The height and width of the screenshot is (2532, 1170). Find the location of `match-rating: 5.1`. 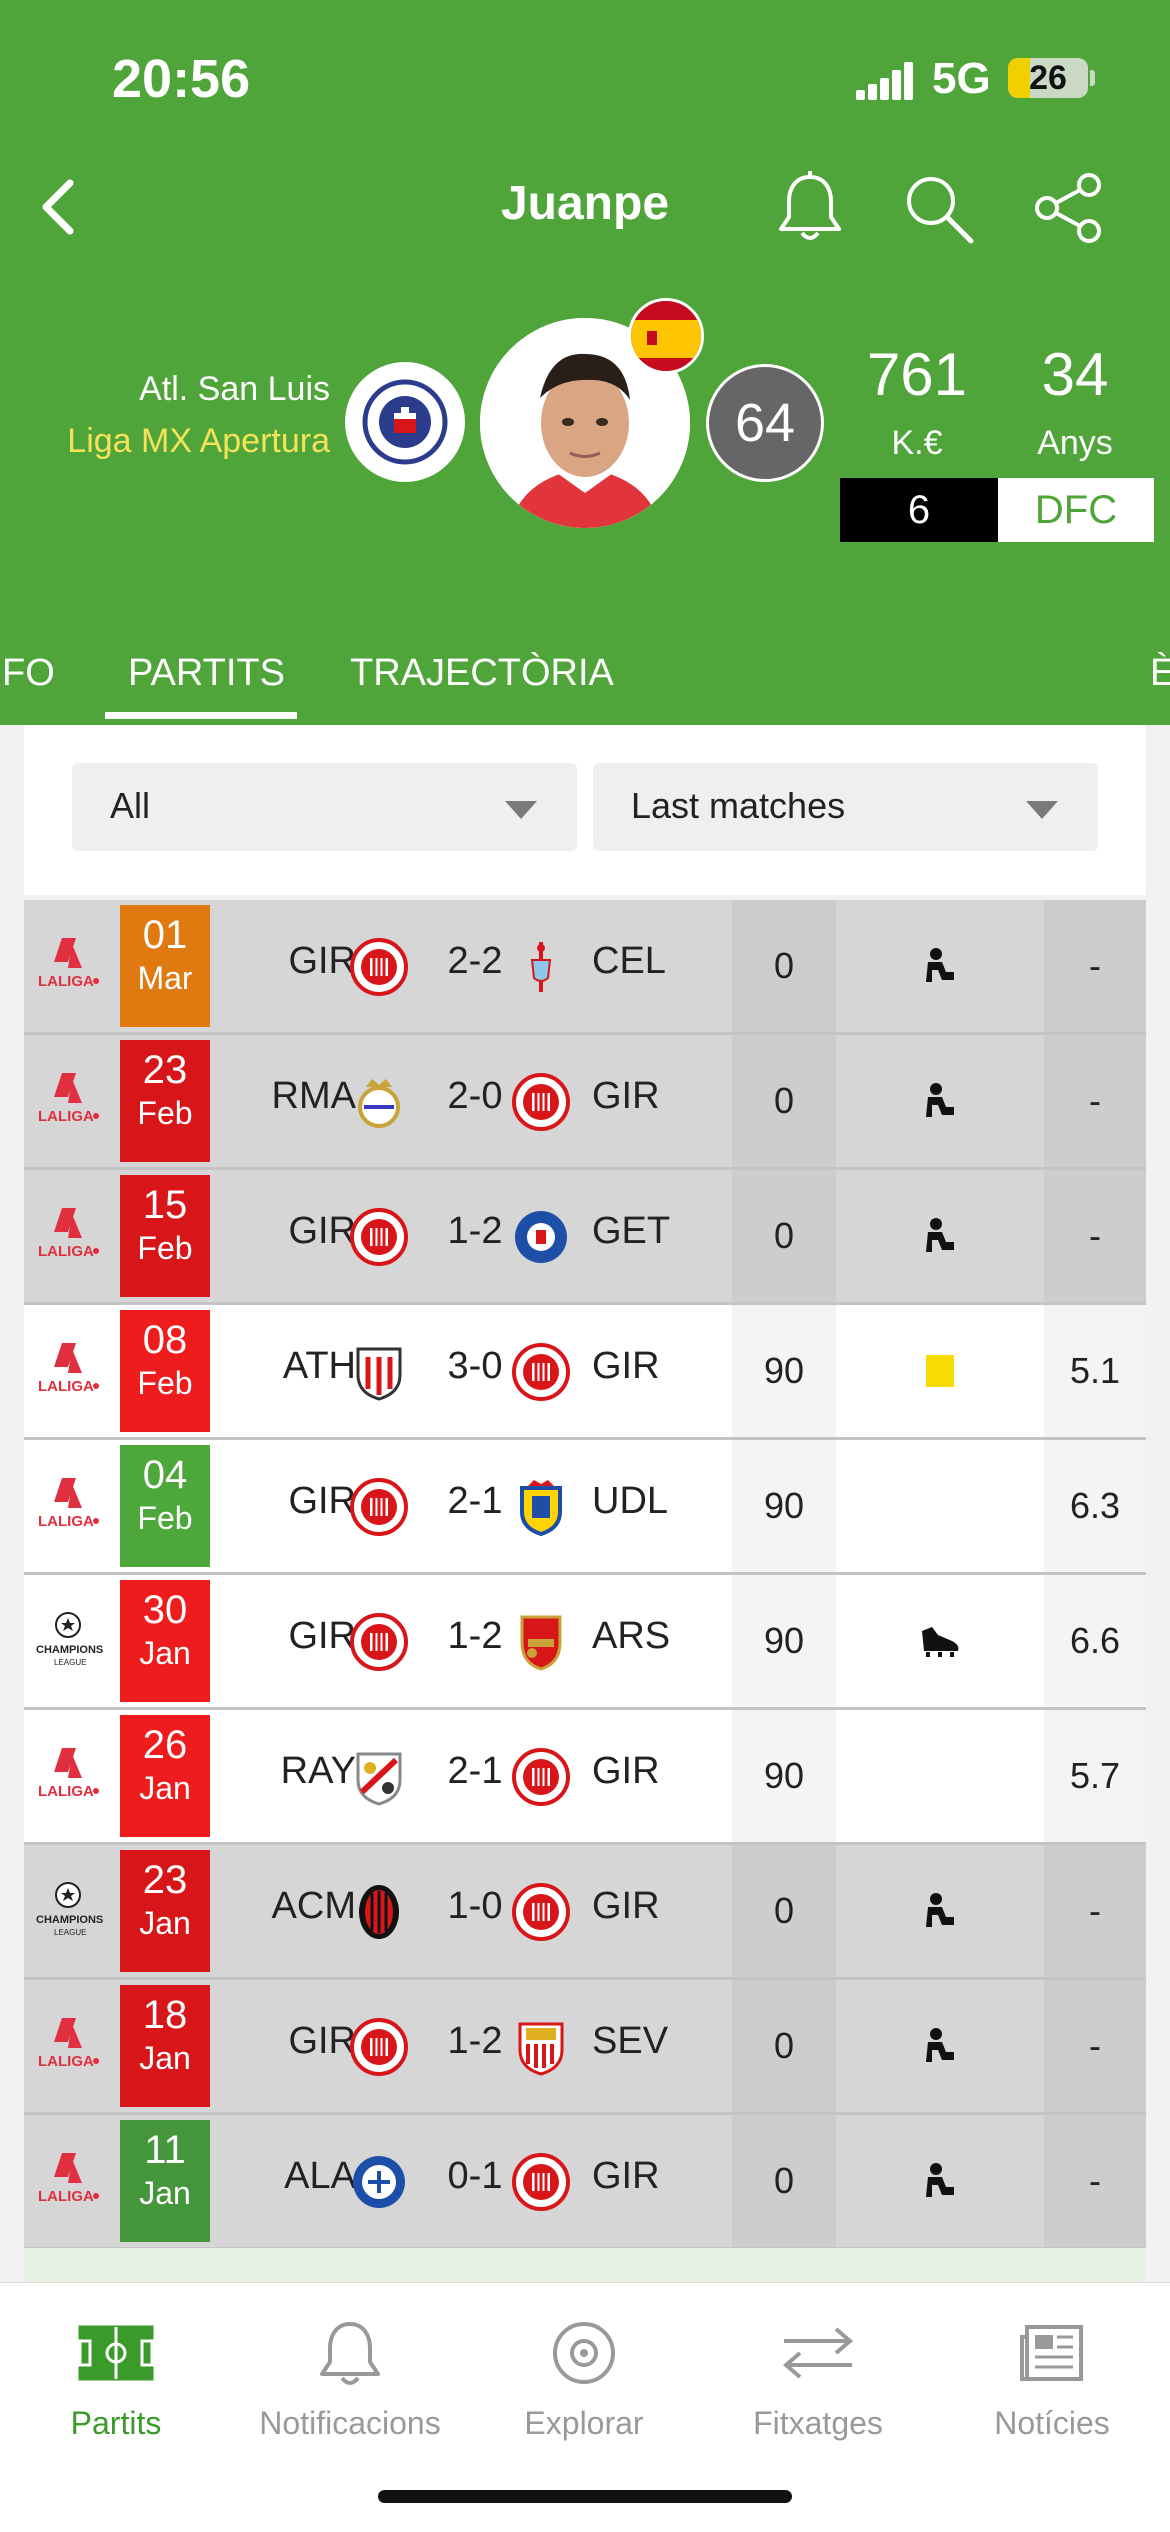

match-rating: 5.1 is located at coordinates (1095, 1371).